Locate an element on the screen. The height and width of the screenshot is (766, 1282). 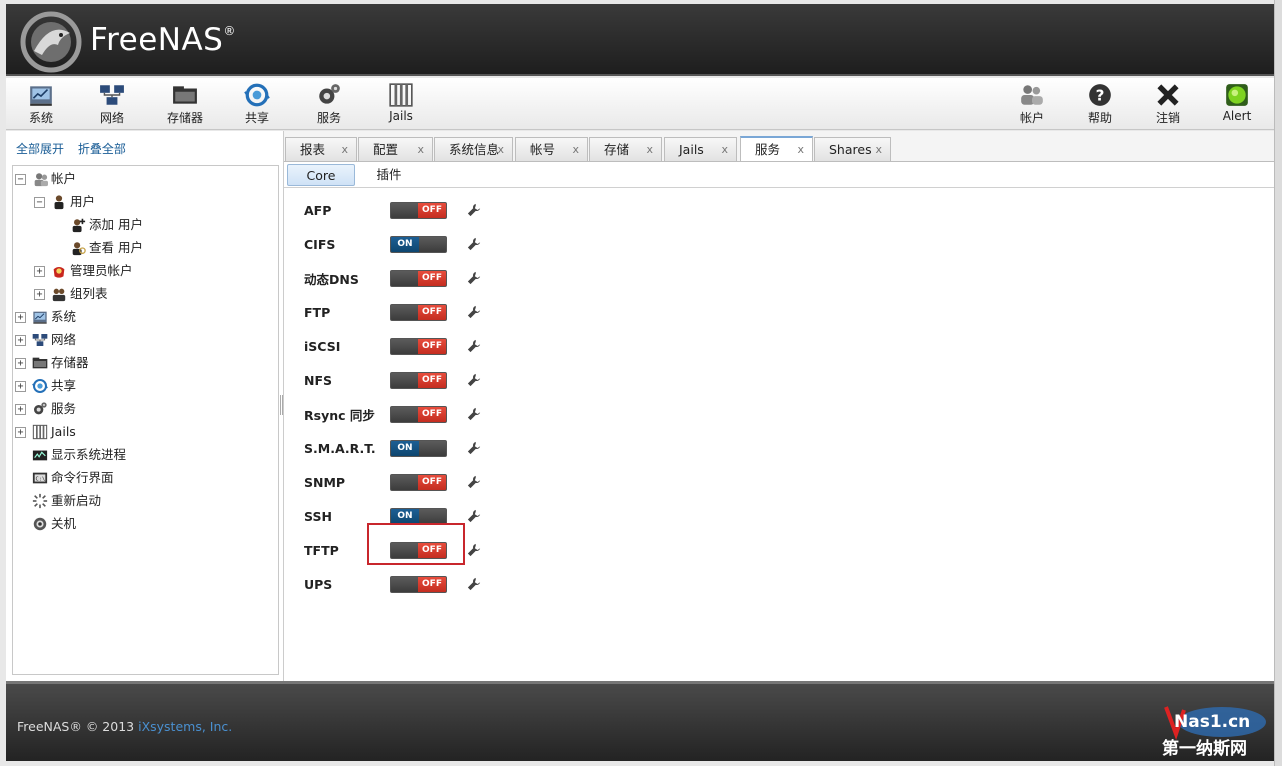
service-name: iSCSI is located at coordinates (322, 346).